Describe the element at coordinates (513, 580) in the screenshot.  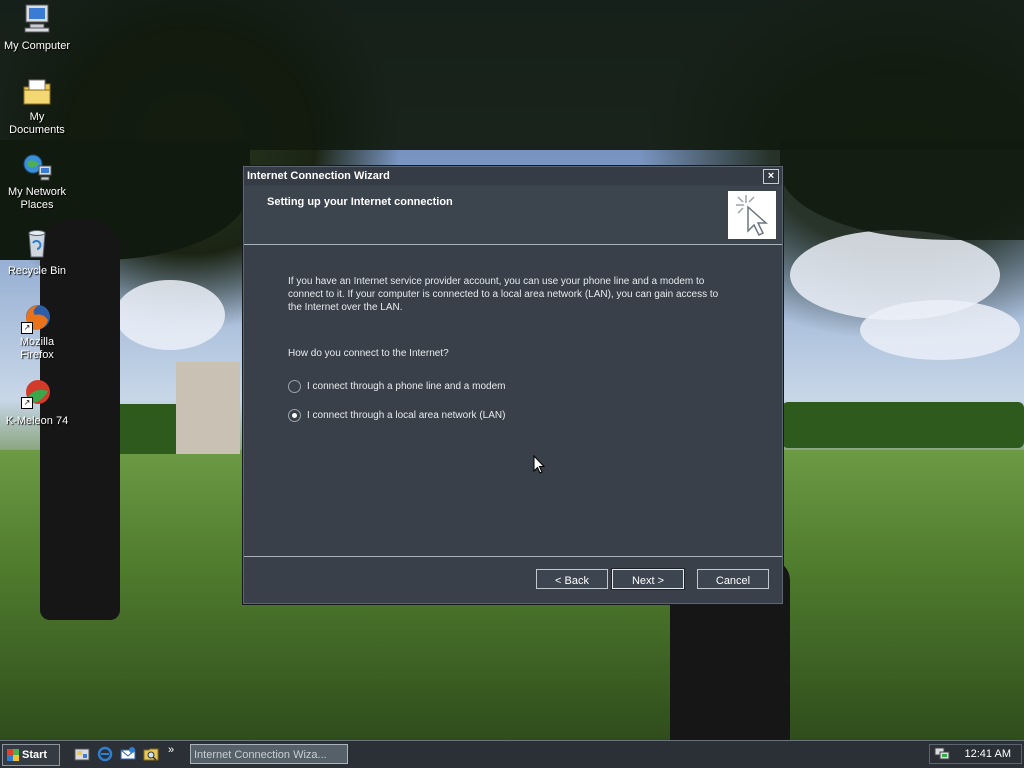
I see `wizard-footer: < Back Next > Cancel` at that location.